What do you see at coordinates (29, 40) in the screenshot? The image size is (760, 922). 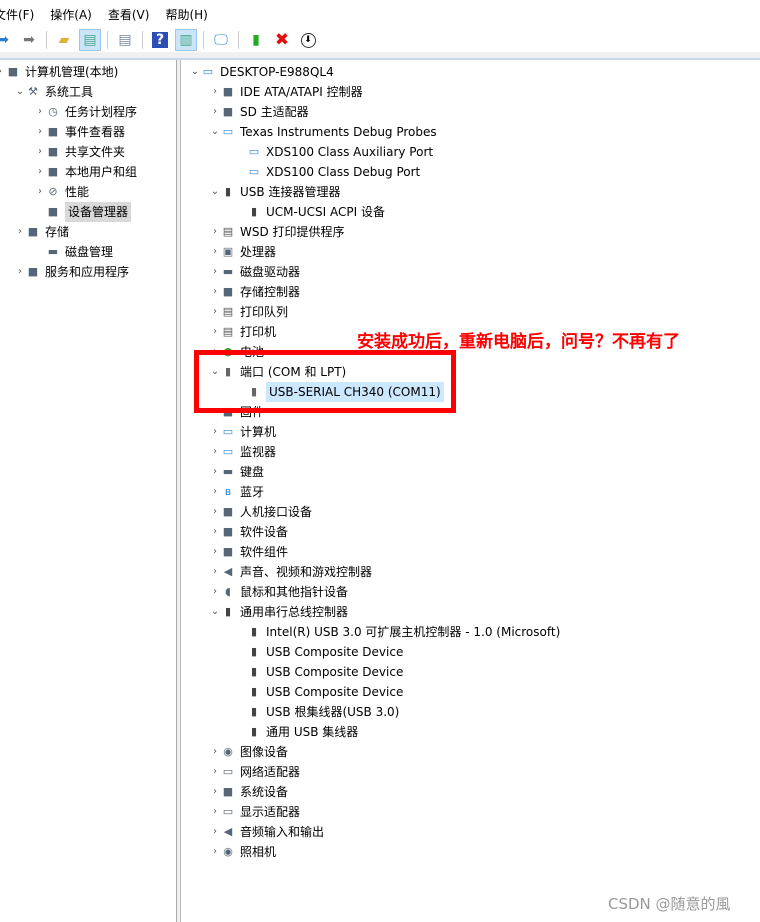 I see `forward-icon: ➡` at bounding box center [29, 40].